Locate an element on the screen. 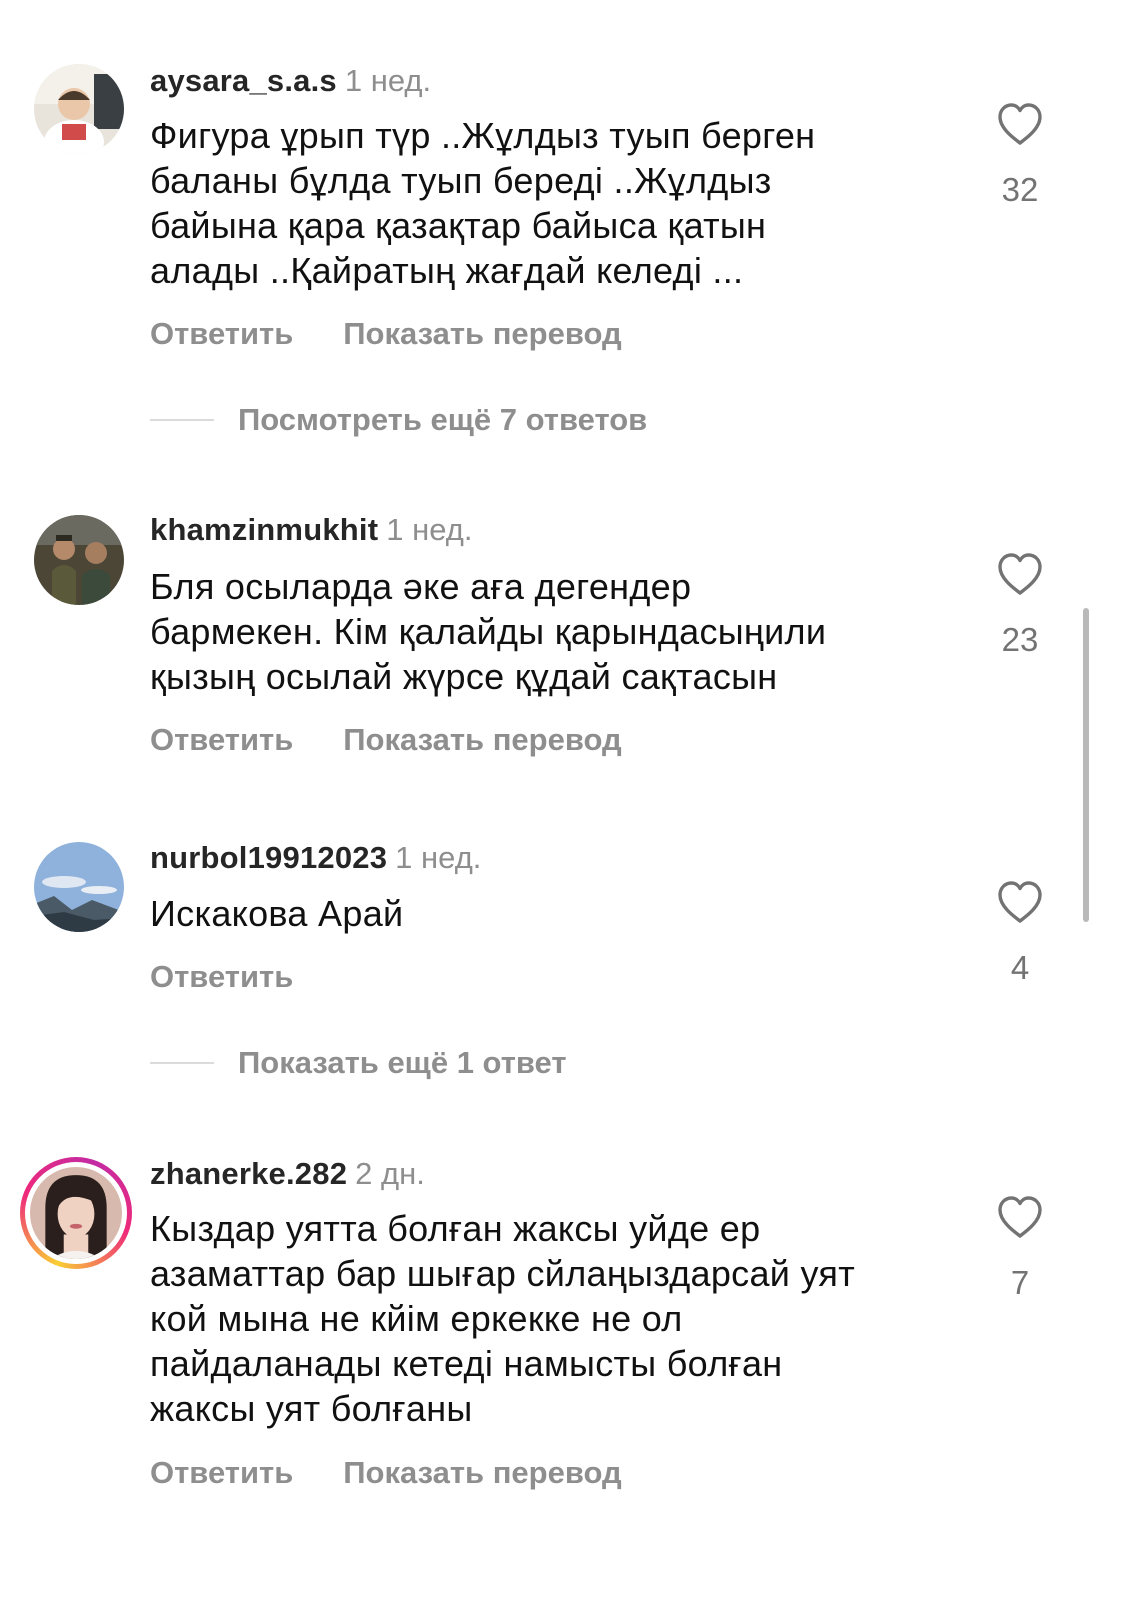  view-more-replies-button: Показать ещё 1 ответ is located at coordinates (358, 1063).